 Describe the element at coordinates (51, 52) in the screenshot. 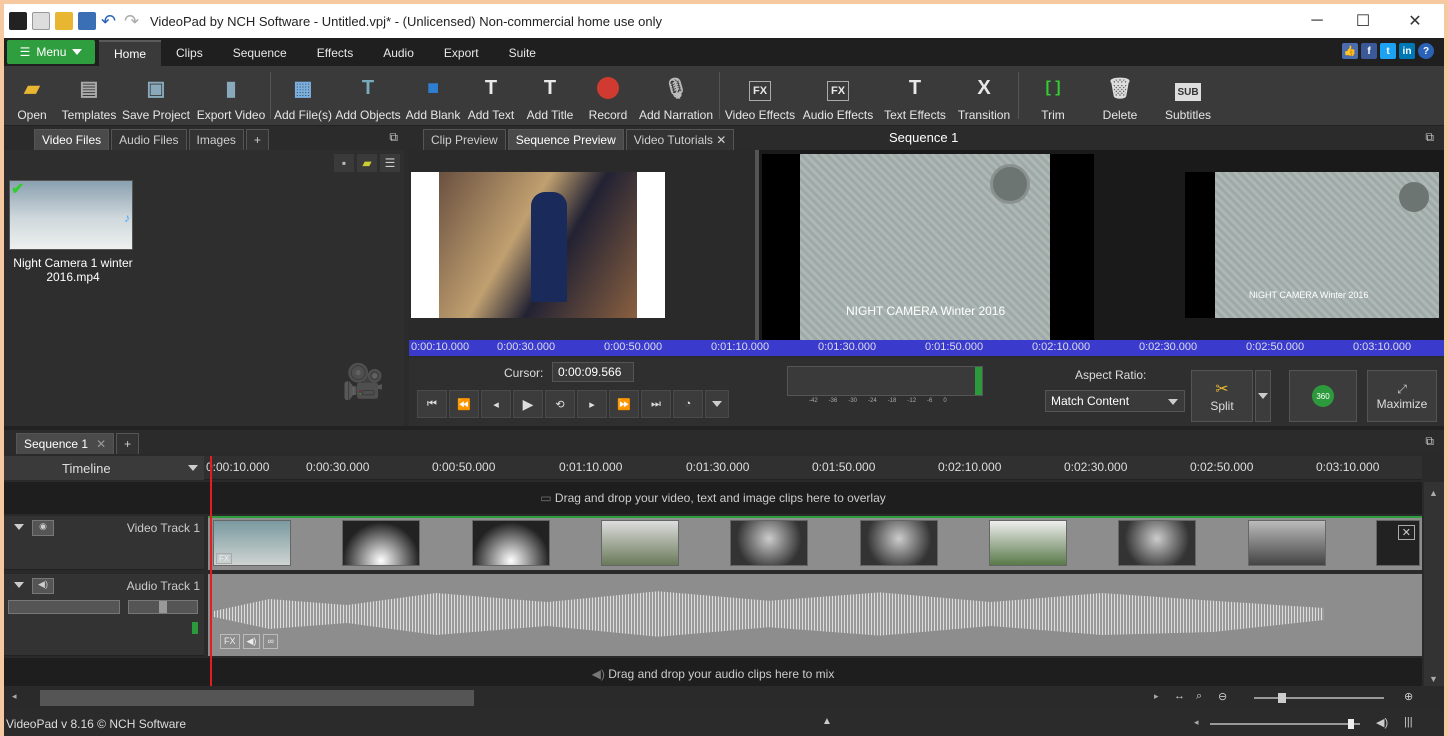

I see `main-menu-button: ☰ Menu` at that location.